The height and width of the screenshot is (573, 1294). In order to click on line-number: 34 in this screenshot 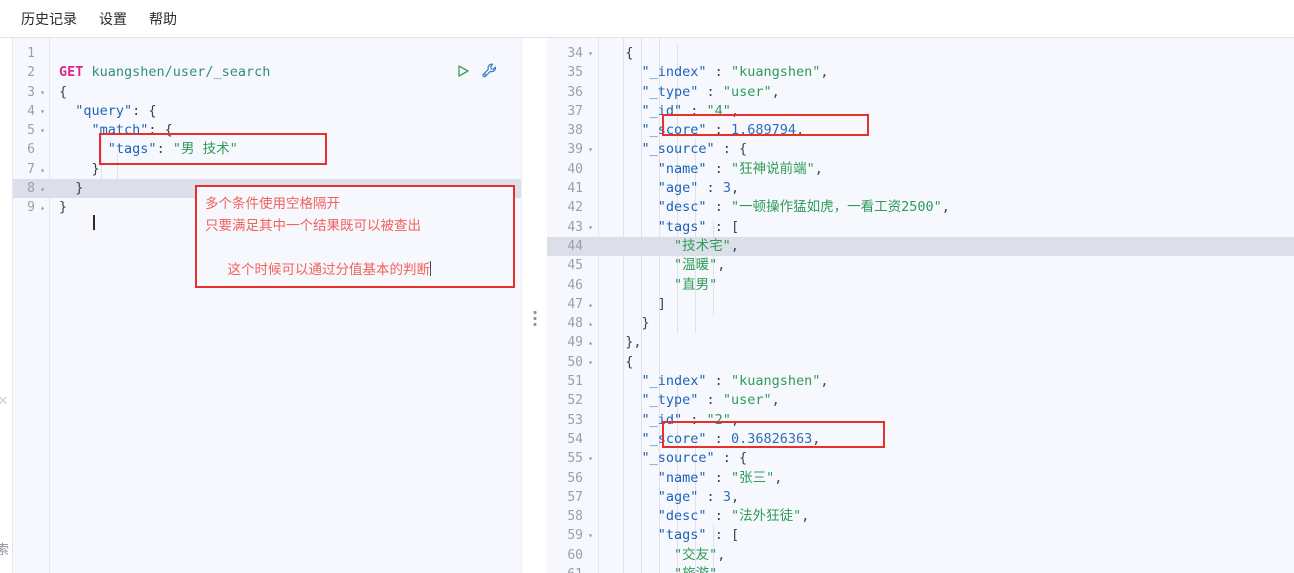, I will do `click(575, 53)`.